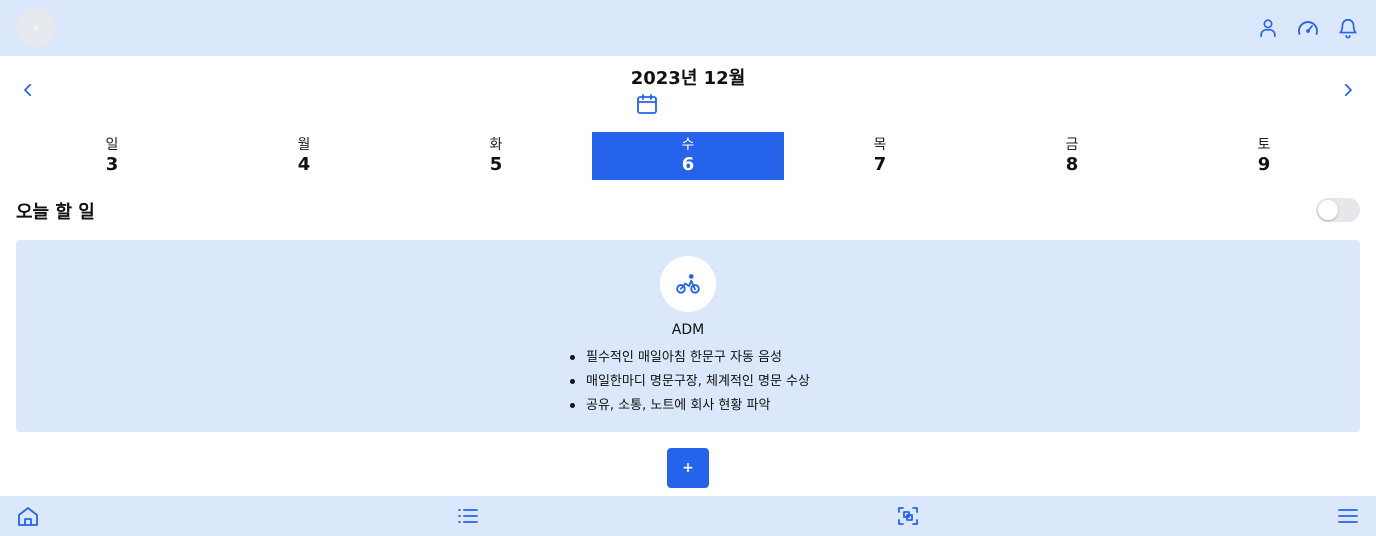 This screenshot has width=1376, height=536. I want to click on bicycle-icon, so click(688, 284).